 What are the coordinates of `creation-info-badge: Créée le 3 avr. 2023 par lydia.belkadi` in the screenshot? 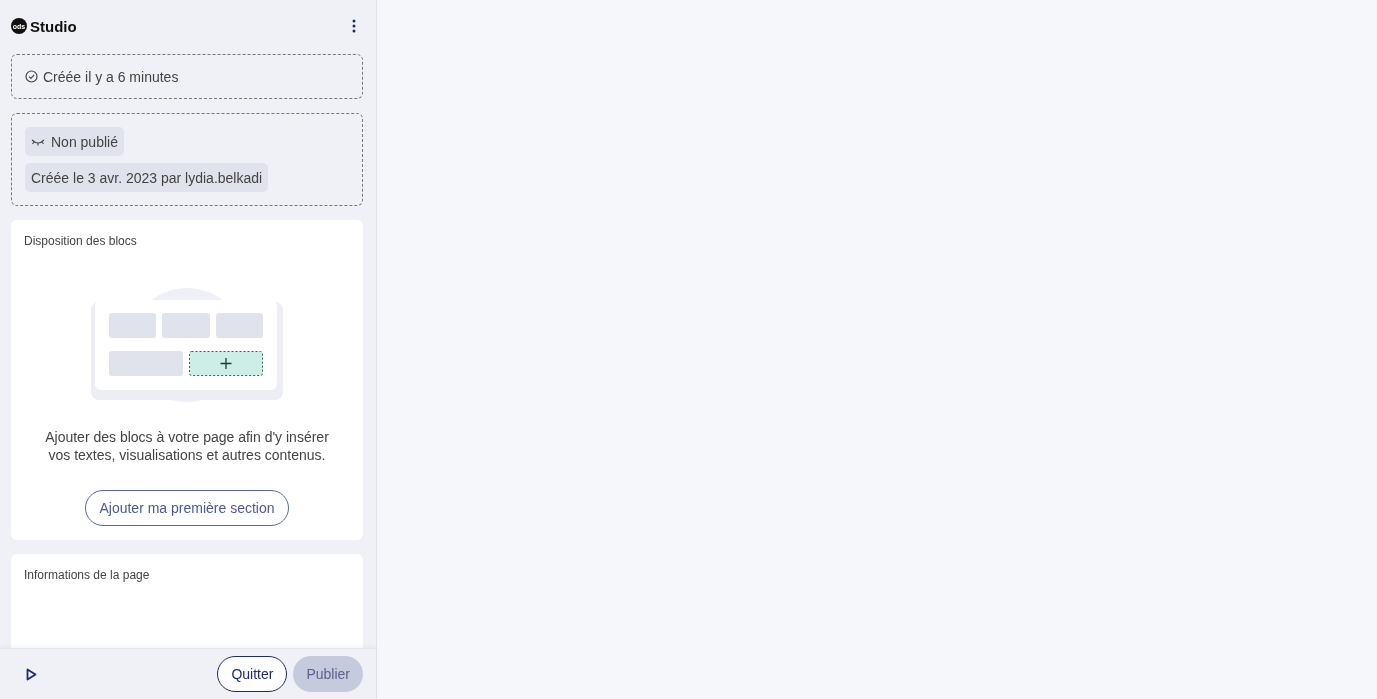 It's located at (147, 177).